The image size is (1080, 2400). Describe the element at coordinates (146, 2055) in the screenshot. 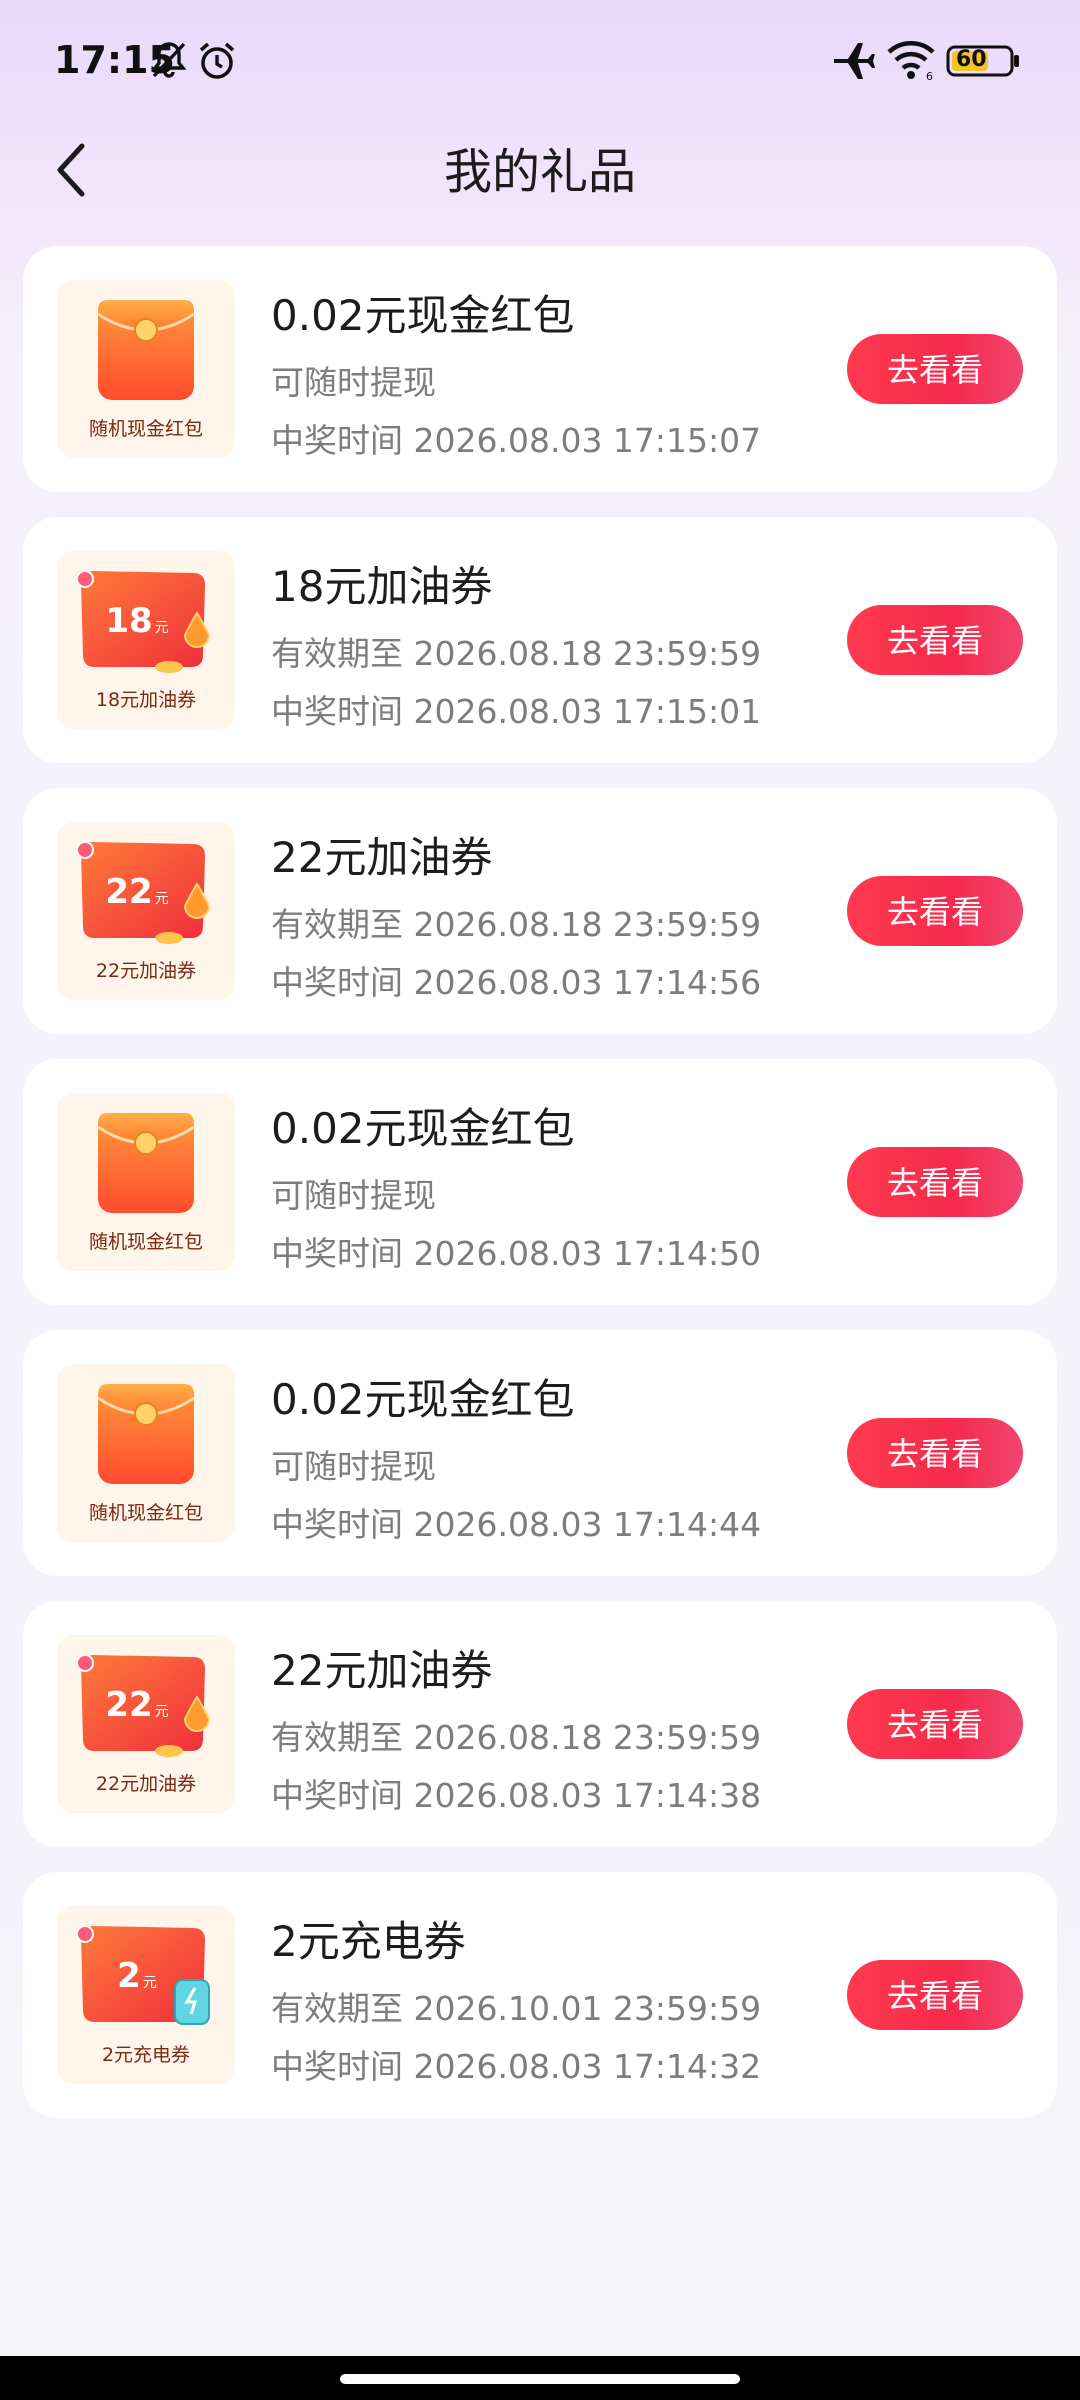

I see `thumbnail-label: 2元充电券` at that location.